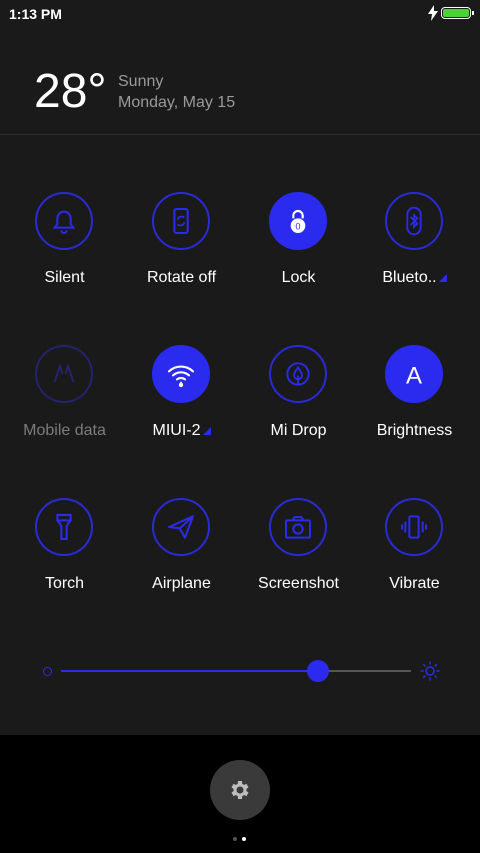  I want to click on tile-airplane: Airplane, so click(181, 558).